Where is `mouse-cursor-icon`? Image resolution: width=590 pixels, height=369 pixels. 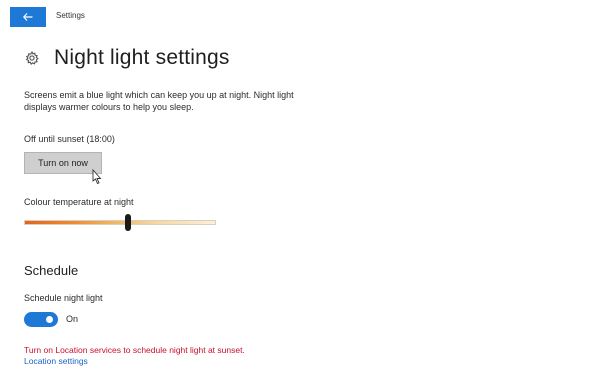 mouse-cursor-icon is located at coordinates (97, 176).